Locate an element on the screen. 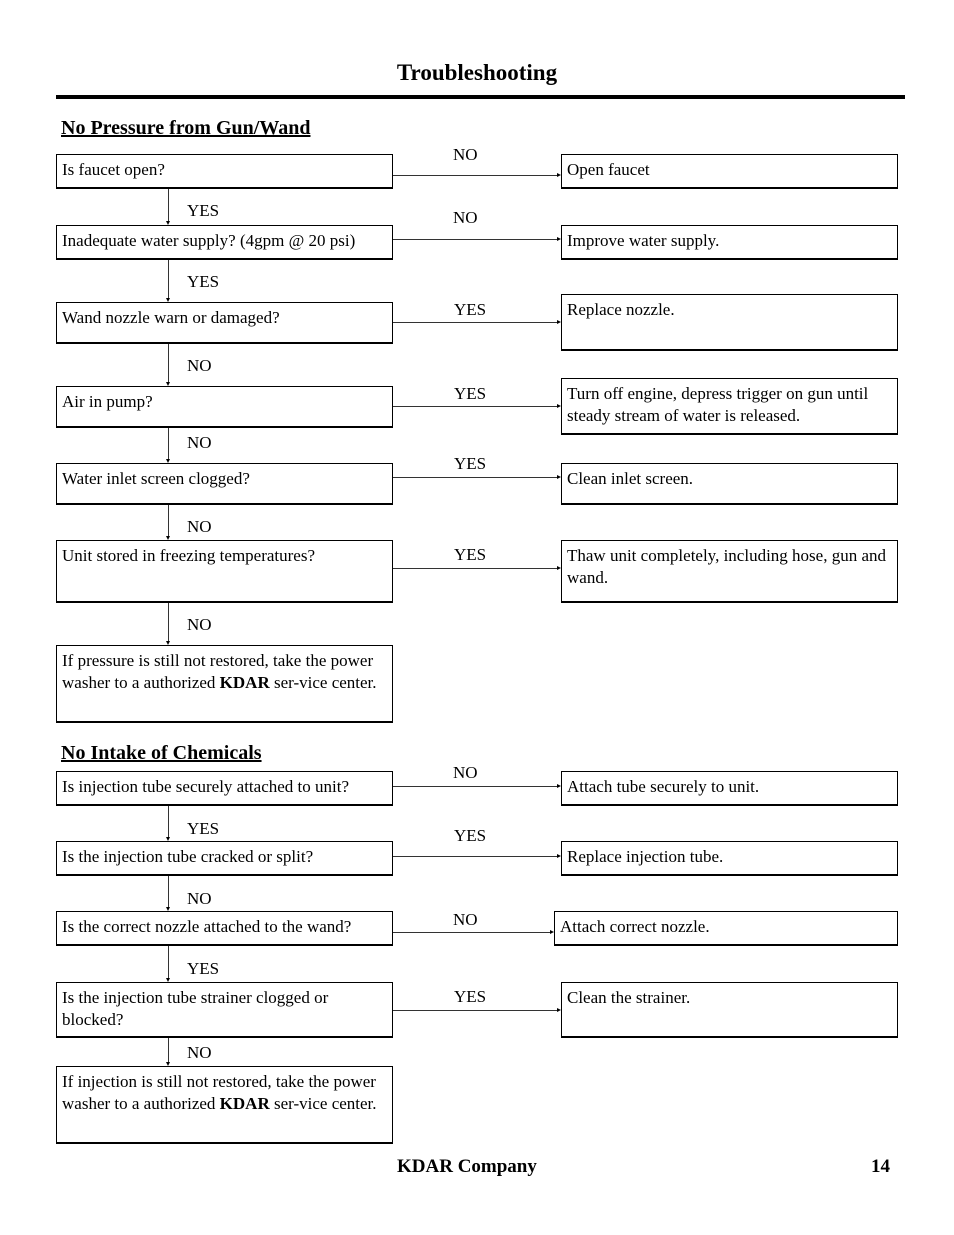 Image resolution: width=954 pixels, height=1235 pixels. question-box: Wand nozzle warn or damaged? is located at coordinates (224, 323).